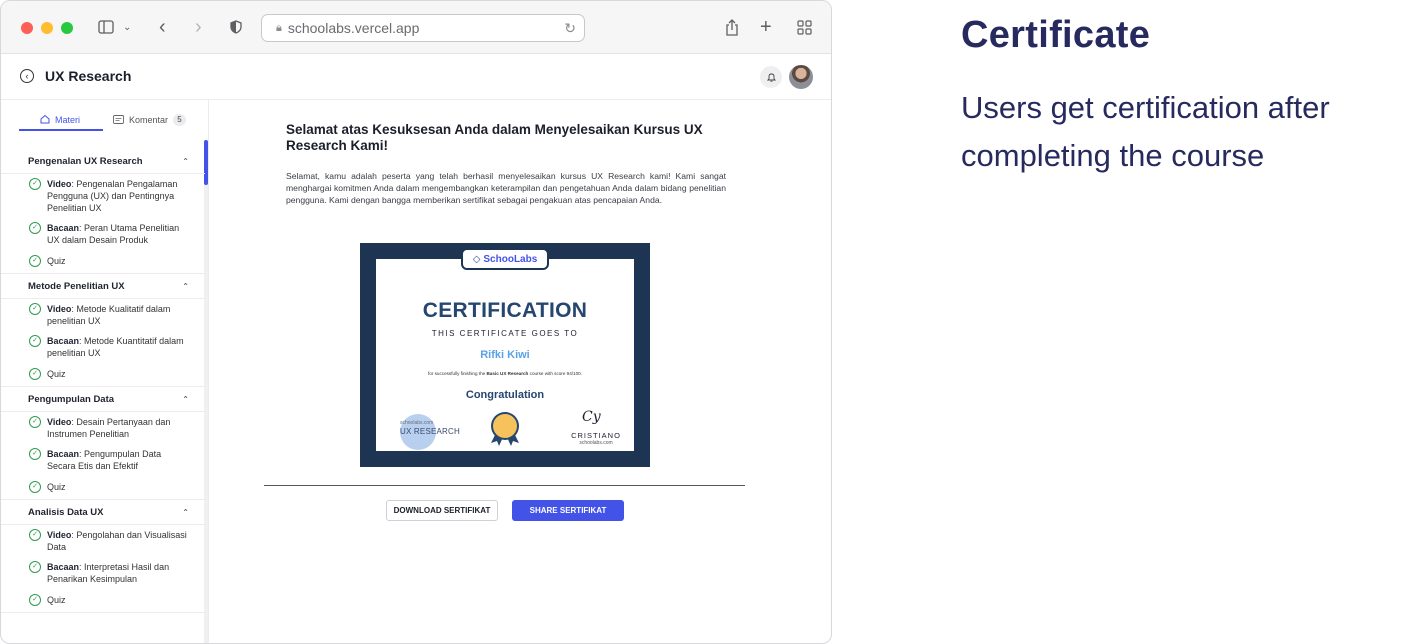 This screenshot has height=644, width=1424. I want to click on certificate-desc-post: course with score 94/100., so click(555, 373).